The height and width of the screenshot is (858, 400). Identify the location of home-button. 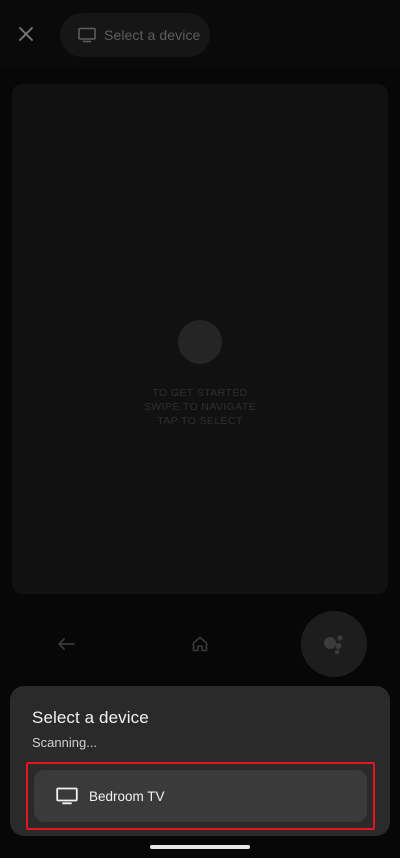
(200, 644).